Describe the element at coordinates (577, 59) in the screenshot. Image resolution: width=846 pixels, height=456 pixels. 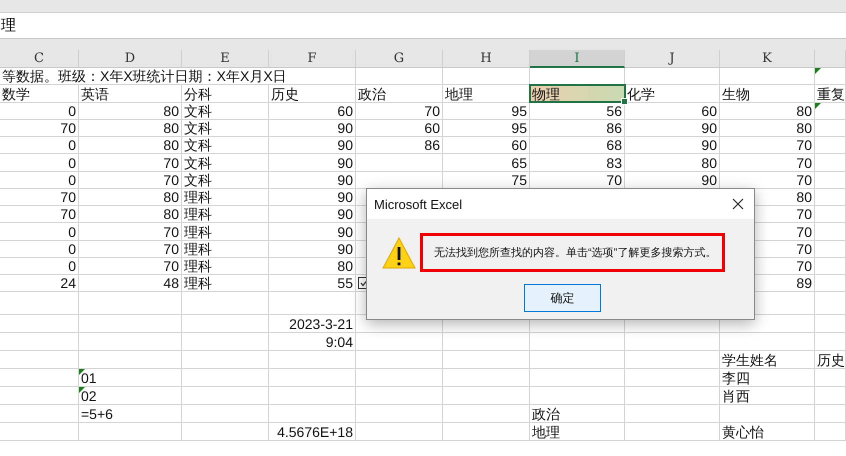
I see `column-header: I` at that location.